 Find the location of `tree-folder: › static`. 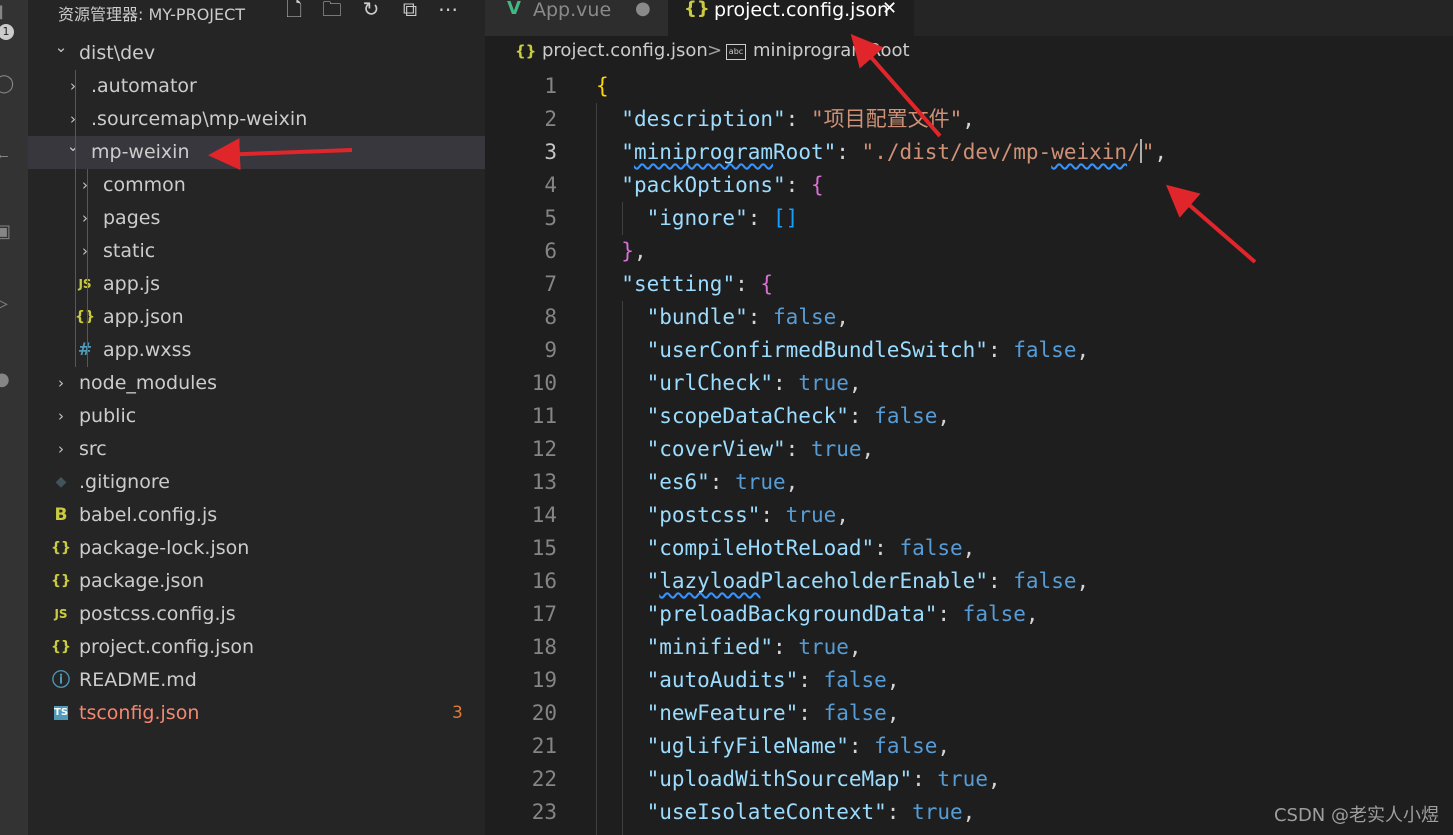

tree-folder: › static is located at coordinates (256, 251).